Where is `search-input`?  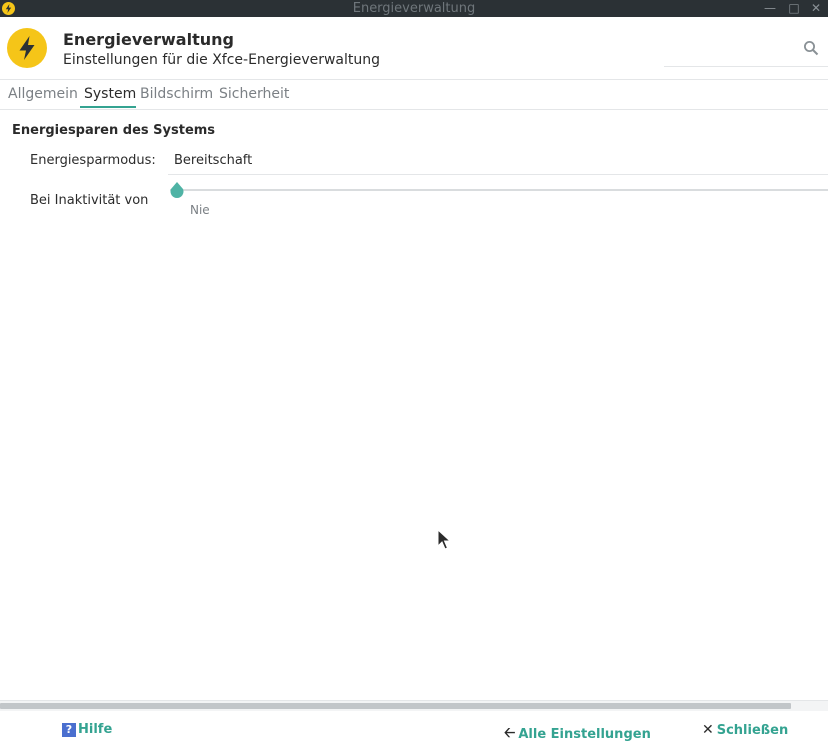 search-input is located at coordinates (732, 49).